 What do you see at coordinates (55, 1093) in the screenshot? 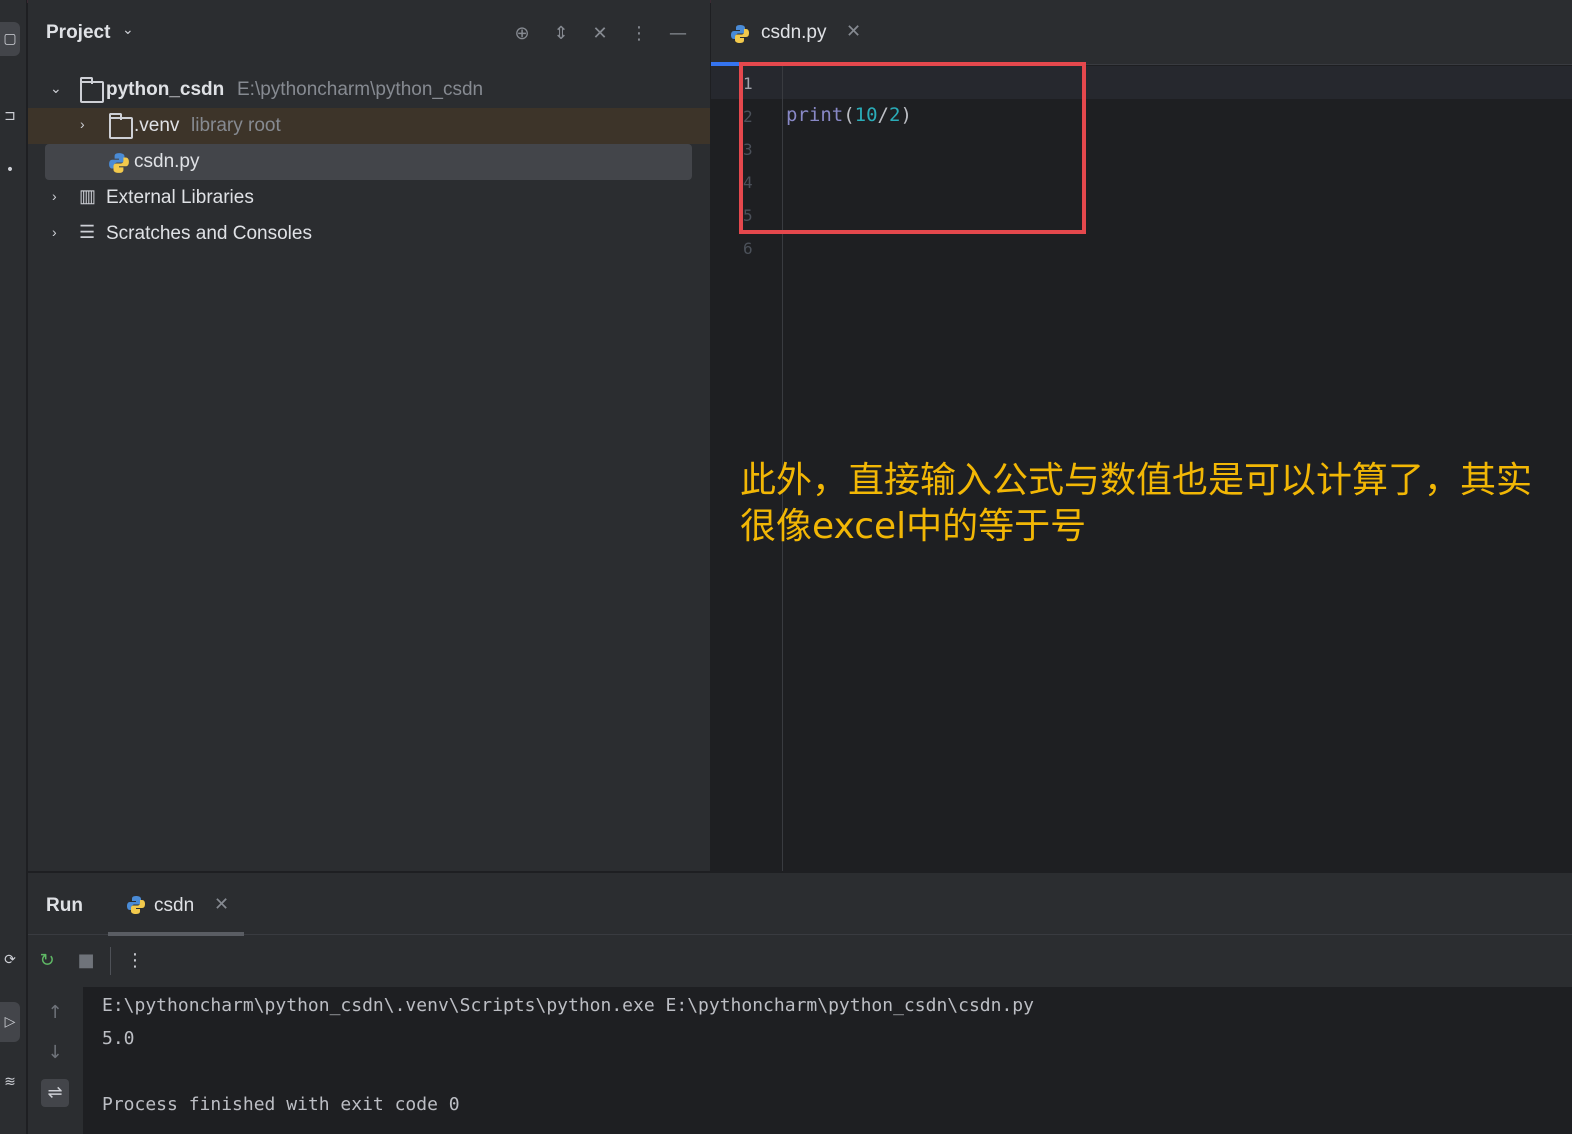
I see `soft-wrap-icon: ⇌` at bounding box center [55, 1093].